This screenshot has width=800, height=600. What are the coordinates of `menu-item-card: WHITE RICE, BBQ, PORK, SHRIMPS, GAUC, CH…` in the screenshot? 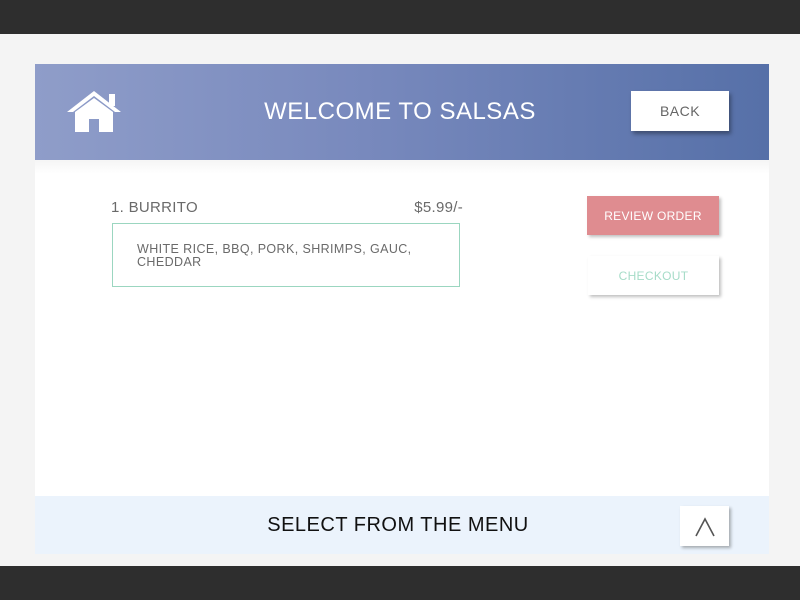 It's located at (286, 255).